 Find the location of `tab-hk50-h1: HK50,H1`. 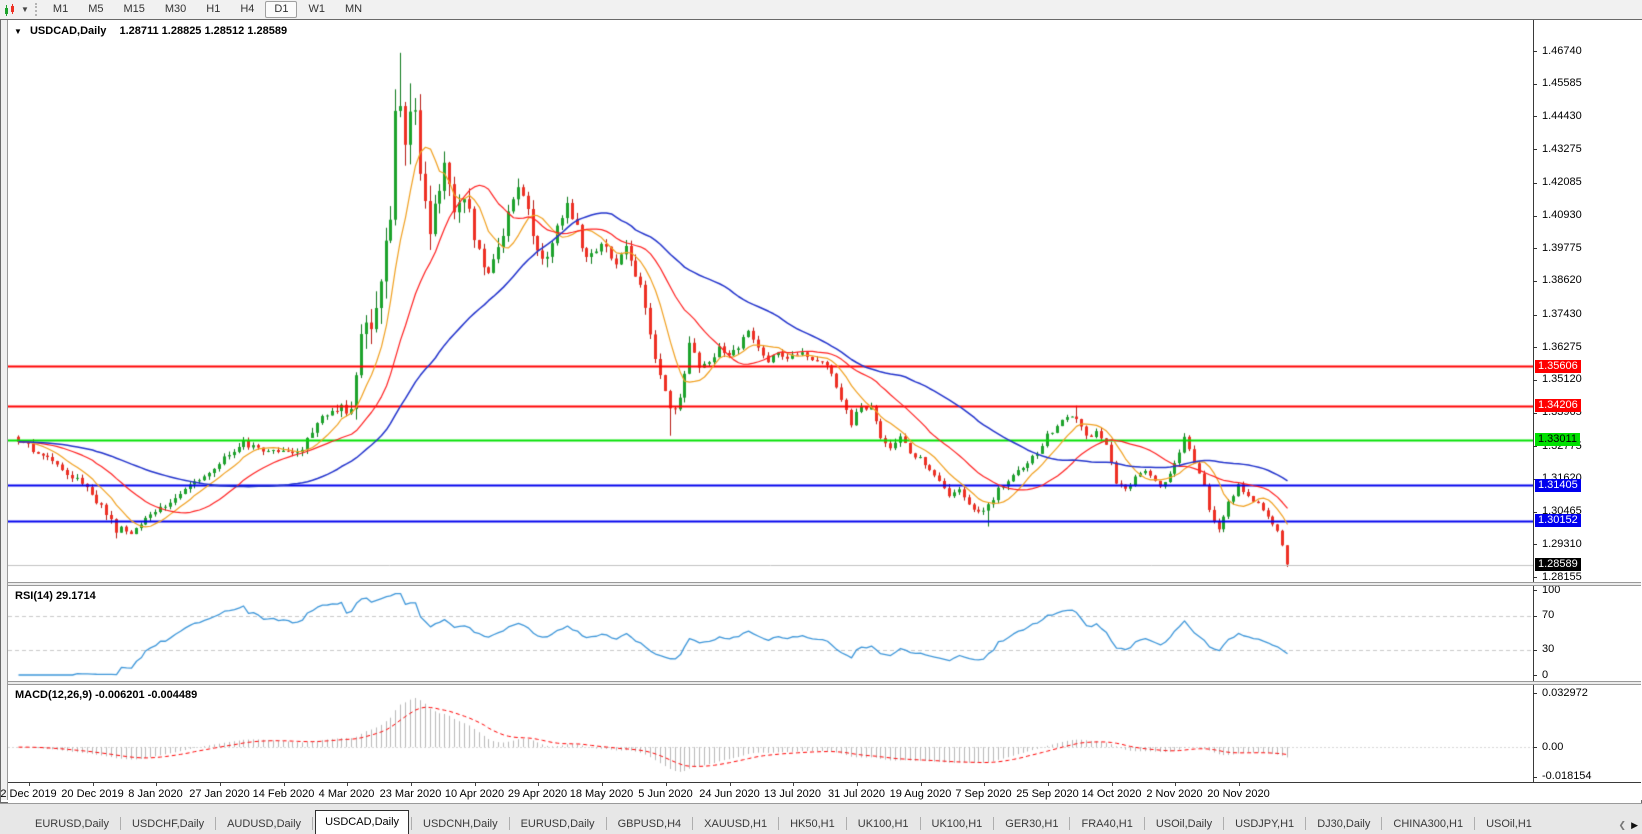

tab-hk50-h1: HK50,H1 is located at coordinates (812, 824).